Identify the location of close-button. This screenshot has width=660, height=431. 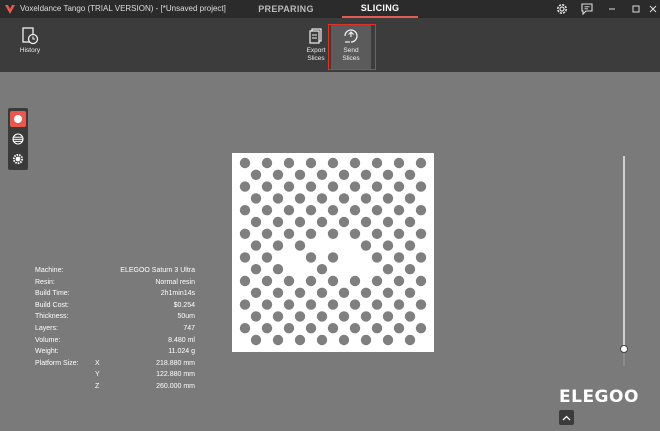
(650, 9).